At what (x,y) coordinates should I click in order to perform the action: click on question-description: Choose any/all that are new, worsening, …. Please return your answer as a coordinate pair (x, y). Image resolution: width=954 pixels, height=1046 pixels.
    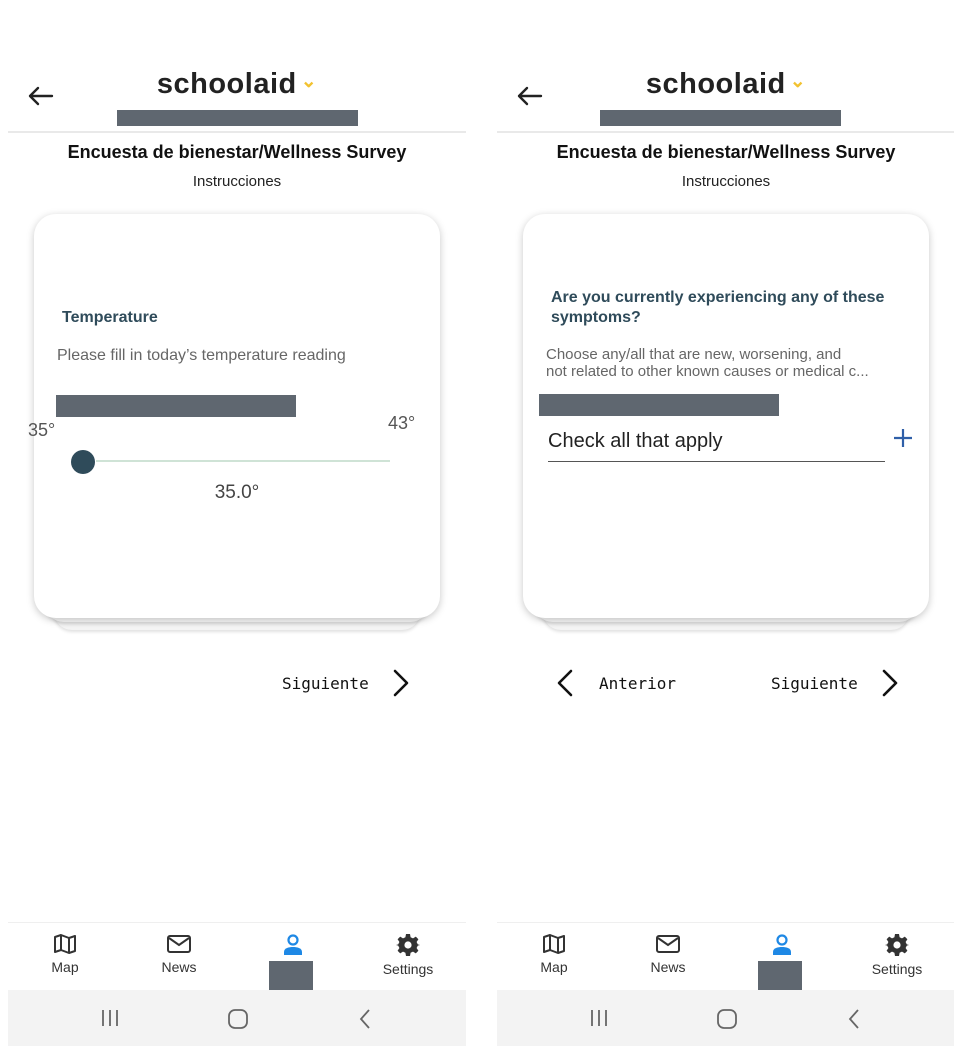
    Looking at the image, I should click on (707, 363).